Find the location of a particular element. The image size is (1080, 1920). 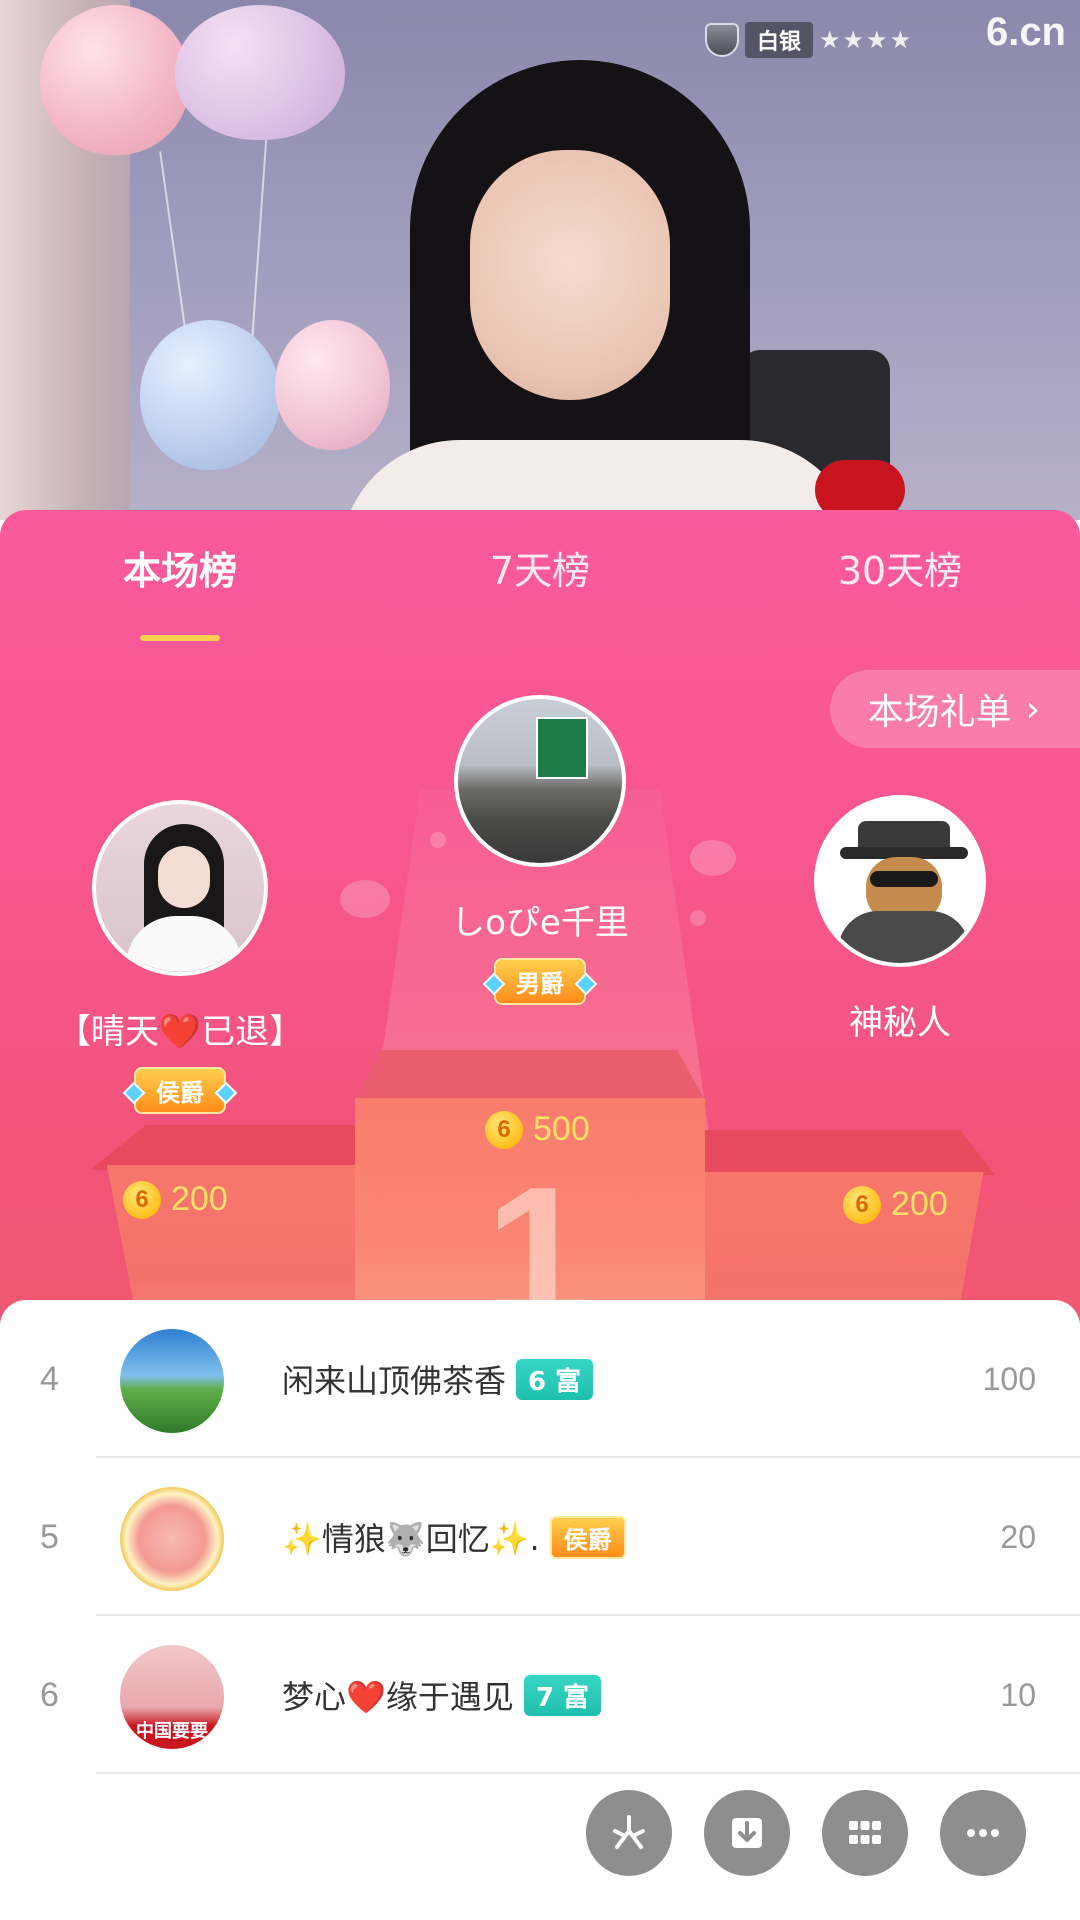

list-item: 5 ✨情狼🐺回忆✨. 侯爵 20 is located at coordinates (540, 1537).